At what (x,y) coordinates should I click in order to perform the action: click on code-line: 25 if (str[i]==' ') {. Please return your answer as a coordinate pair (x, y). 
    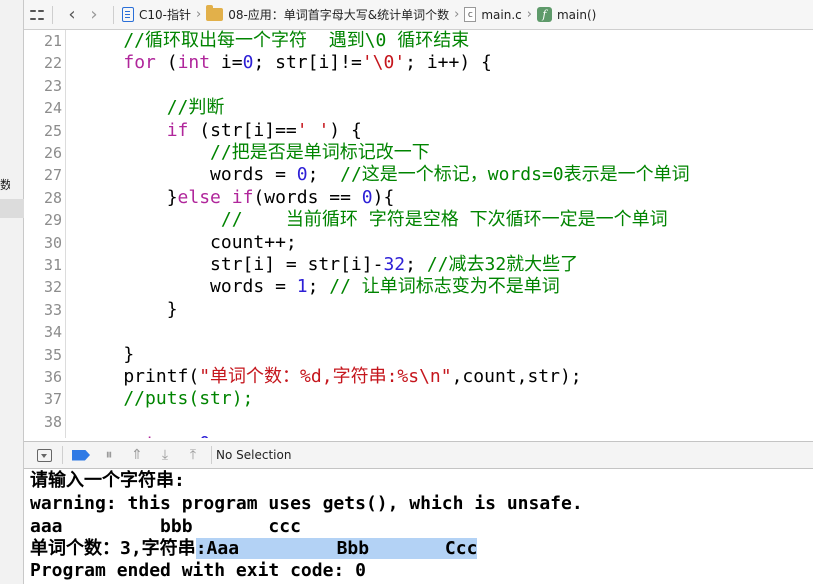
    Looking at the image, I should click on (418, 131).